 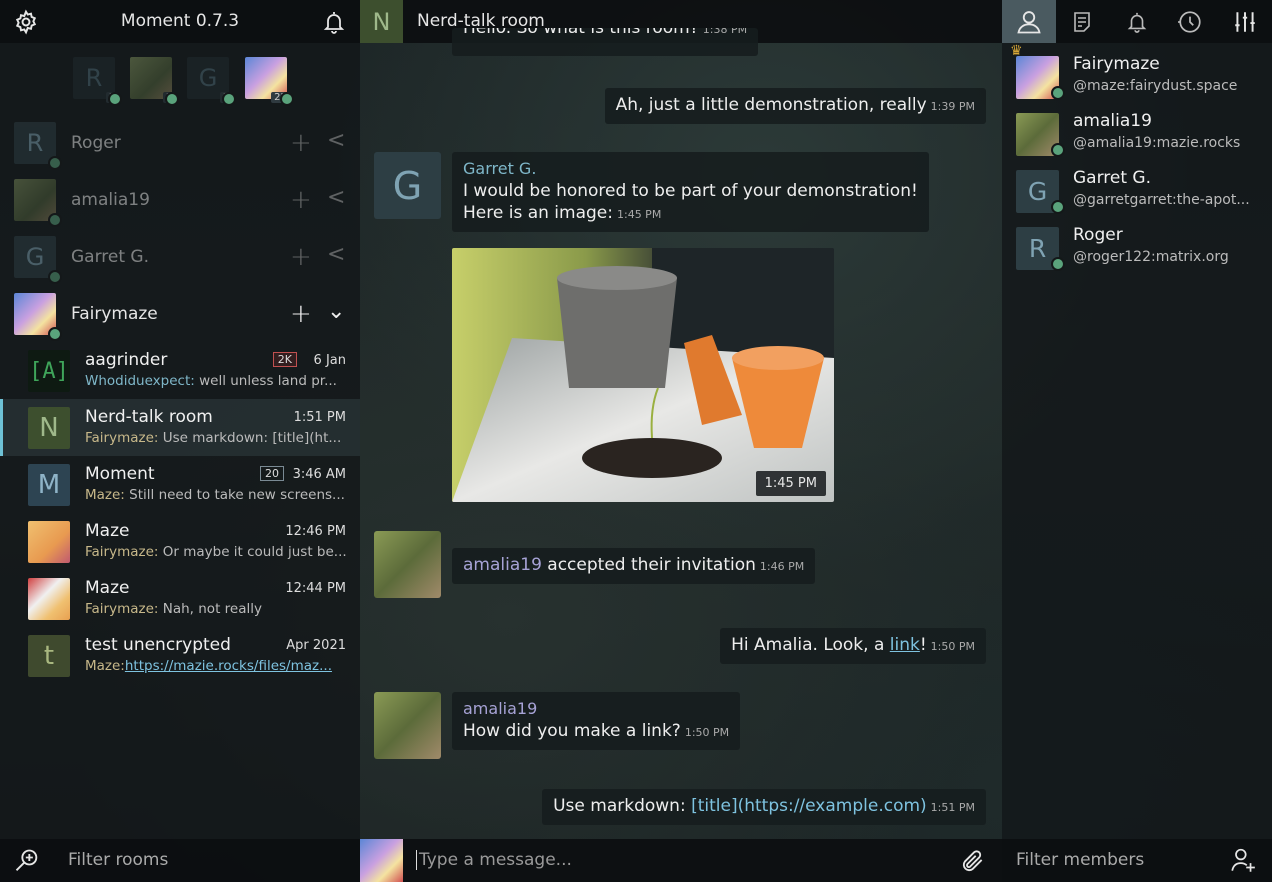 What do you see at coordinates (1082, 22) in the screenshot?
I see `notes-icon` at bounding box center [1082, 22].